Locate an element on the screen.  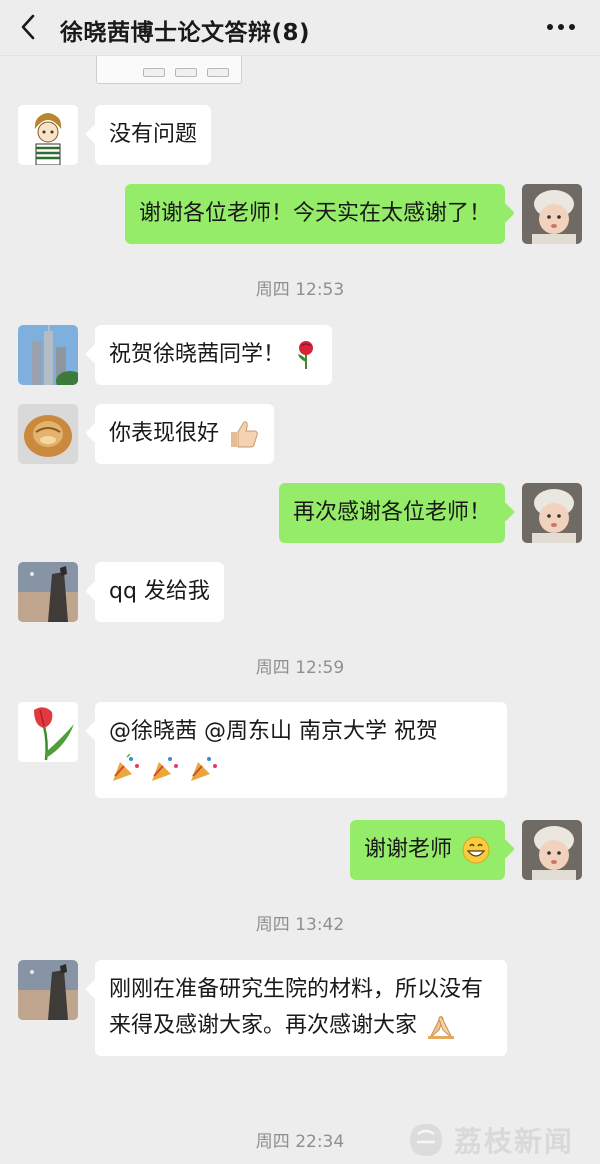
watermark-logo: 荔枝新闻 is located at coordinates (499, 1140).